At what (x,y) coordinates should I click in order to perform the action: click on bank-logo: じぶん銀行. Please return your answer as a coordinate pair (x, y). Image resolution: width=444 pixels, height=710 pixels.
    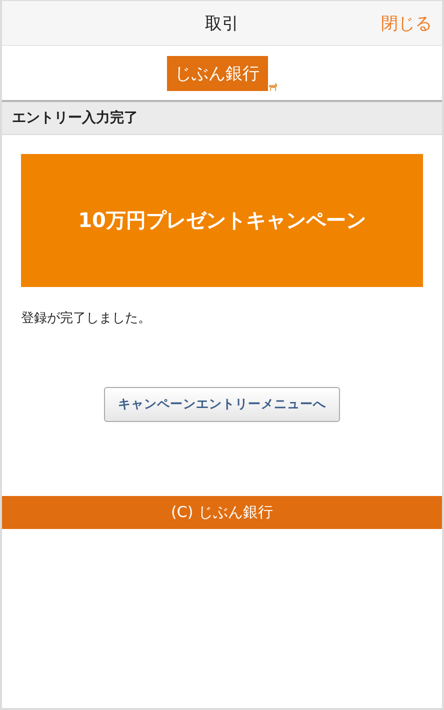
    Looking at the image, I should click on (217, 73).